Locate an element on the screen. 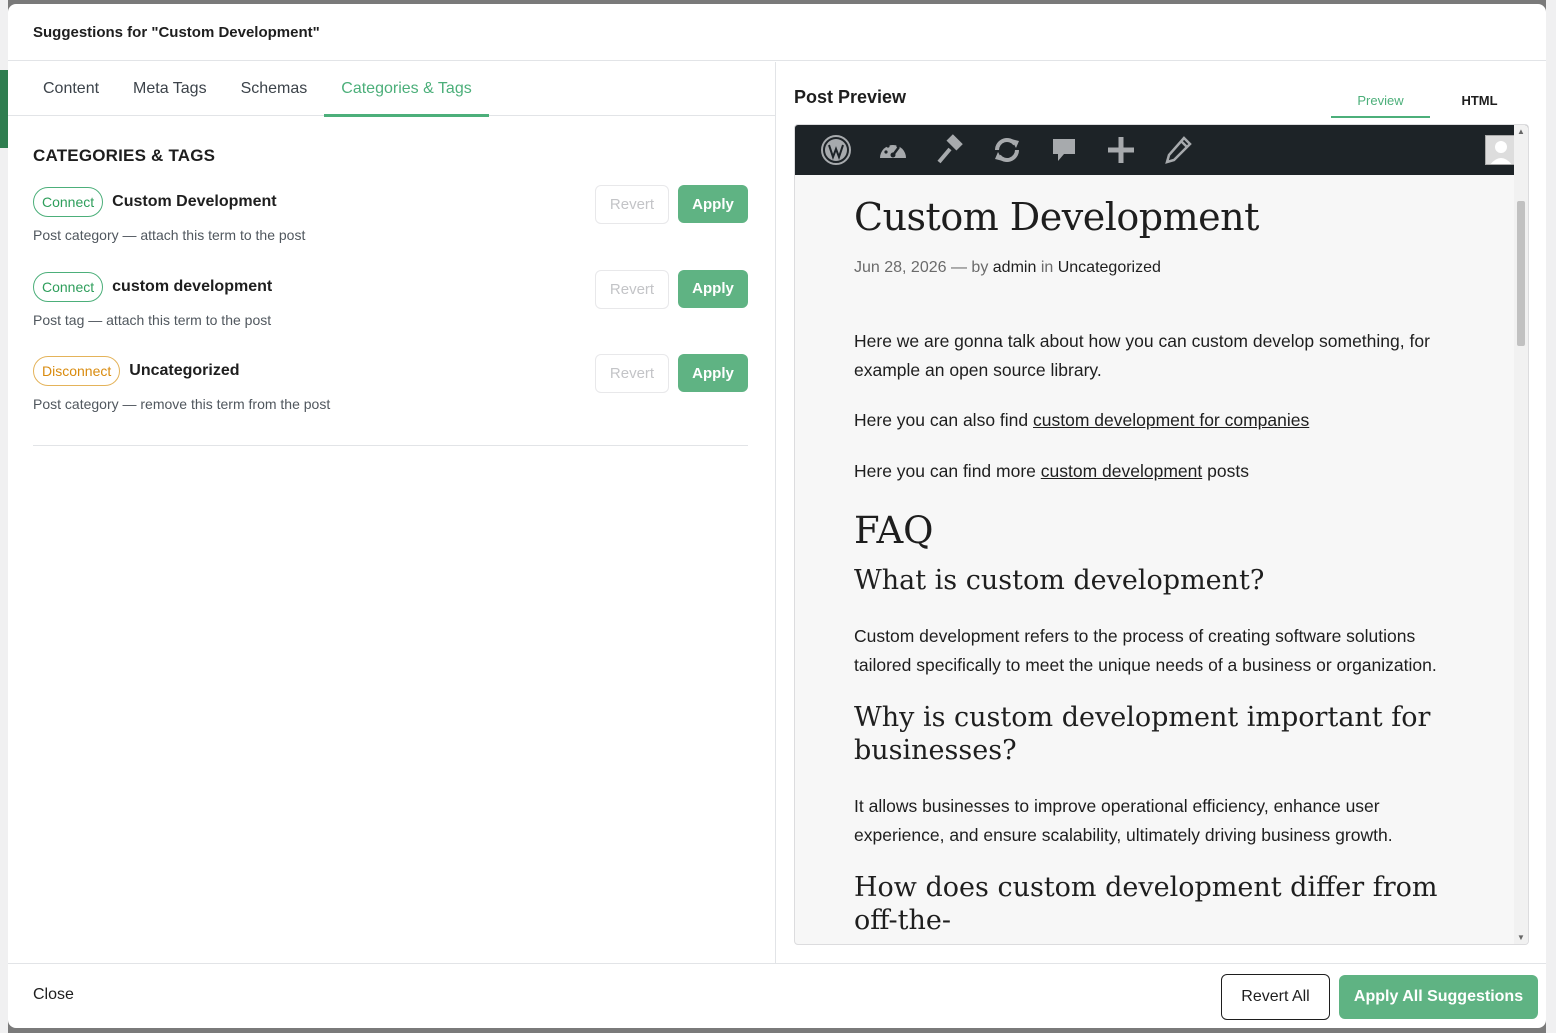 This screenshot has height=1033, width=1556. companies-link: custom development for companies is located at coordinates (1171, 420).